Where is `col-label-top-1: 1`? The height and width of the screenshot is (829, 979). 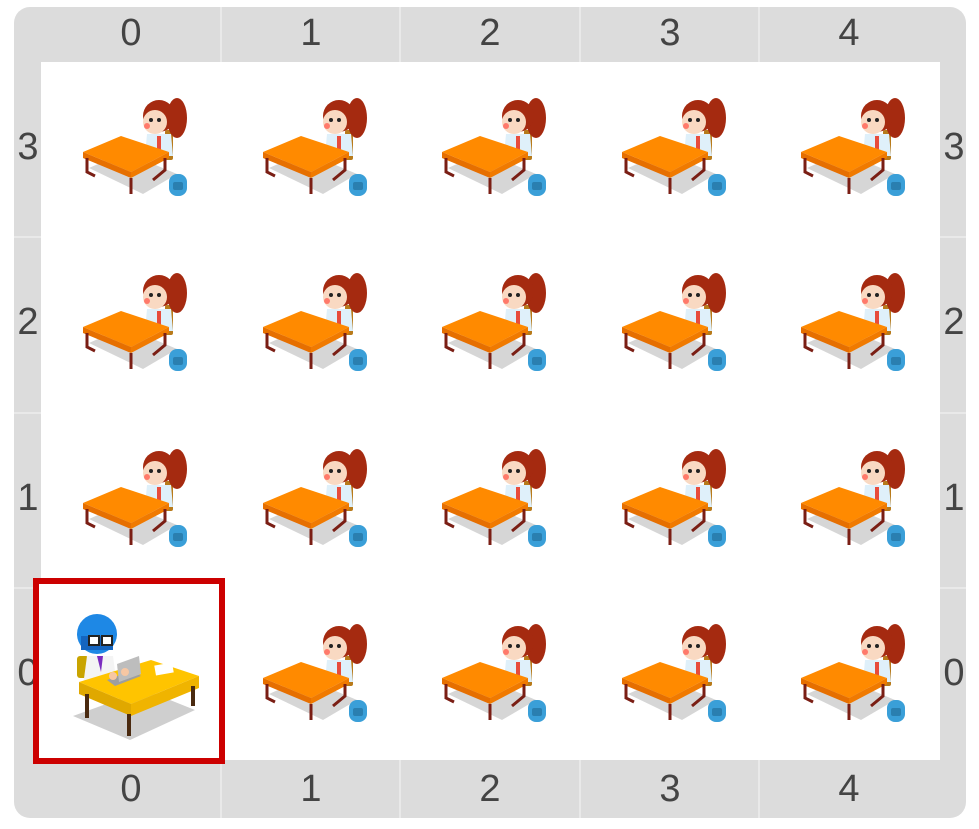
col-label-top-1: 1 is located at coordinates (311, 33).